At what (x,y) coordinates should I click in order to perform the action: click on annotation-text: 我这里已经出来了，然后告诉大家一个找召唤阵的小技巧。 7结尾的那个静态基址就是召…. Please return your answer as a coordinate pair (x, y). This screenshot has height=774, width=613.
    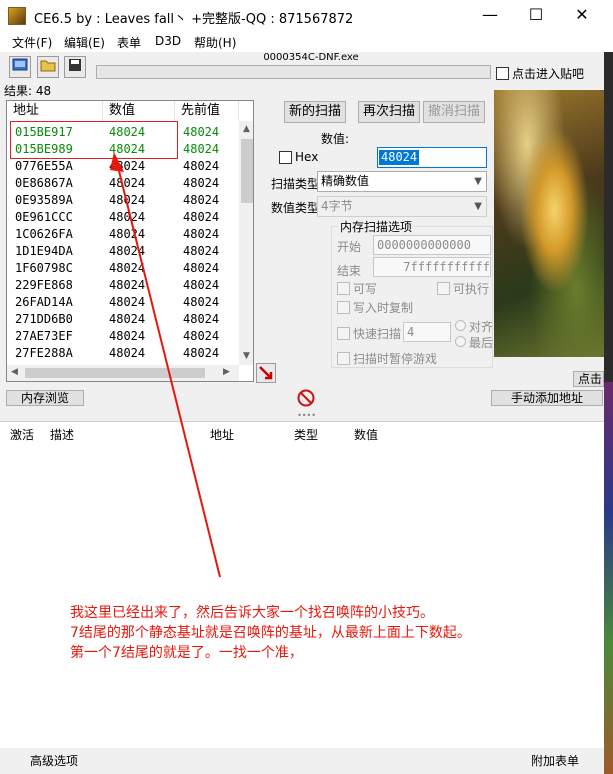
    Looking at the image, I should click on (310, 633).